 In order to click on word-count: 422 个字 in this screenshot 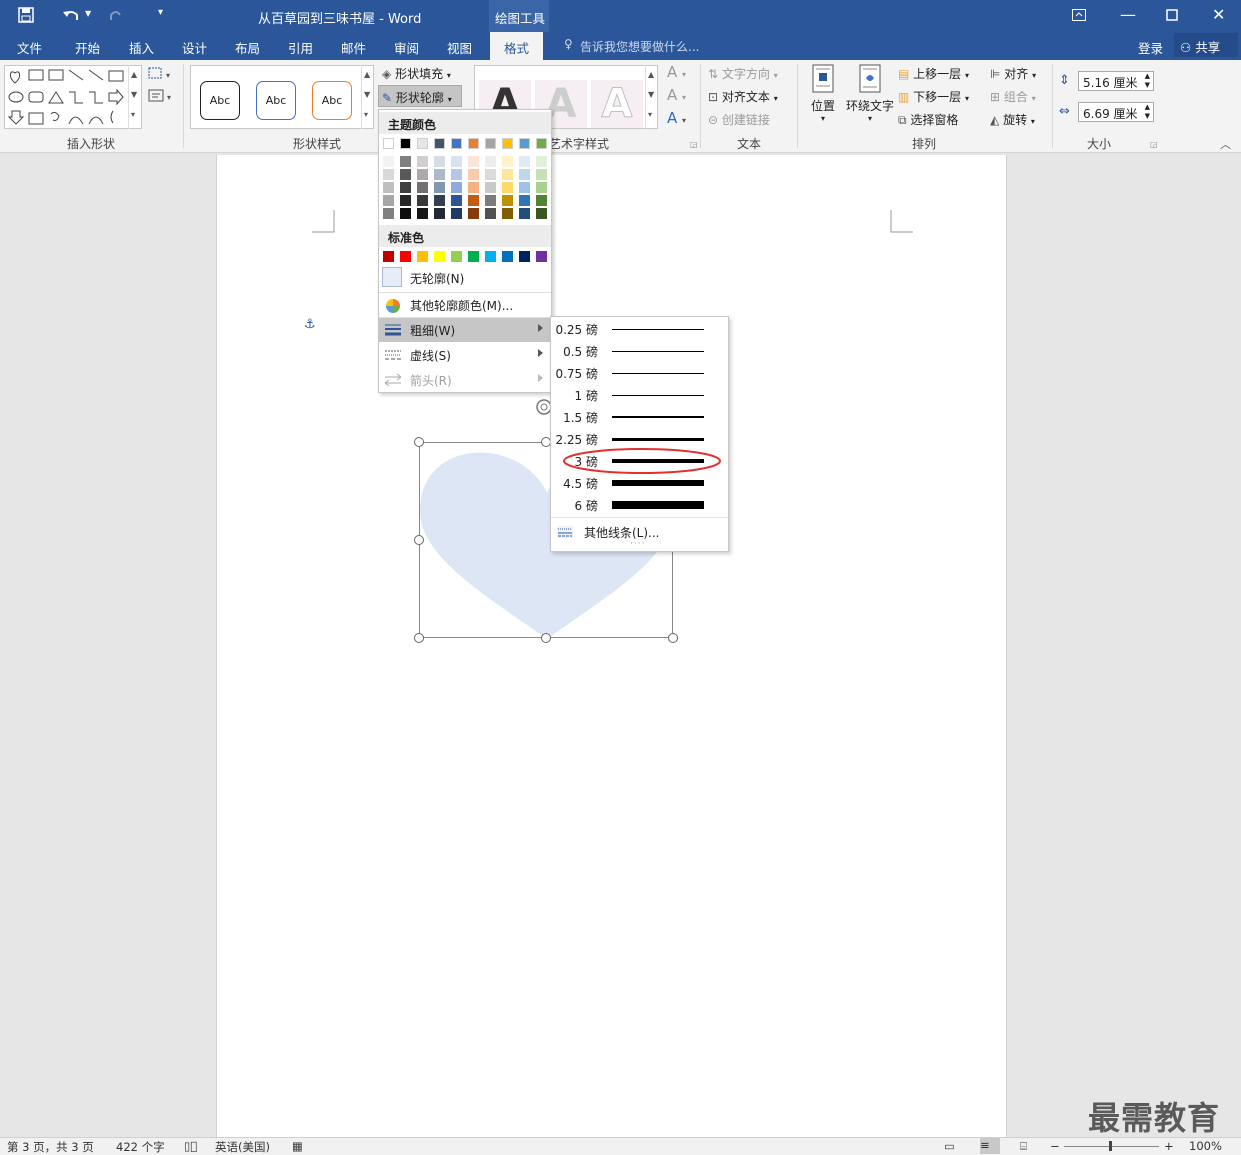, I will do `click(140, 1147)`.